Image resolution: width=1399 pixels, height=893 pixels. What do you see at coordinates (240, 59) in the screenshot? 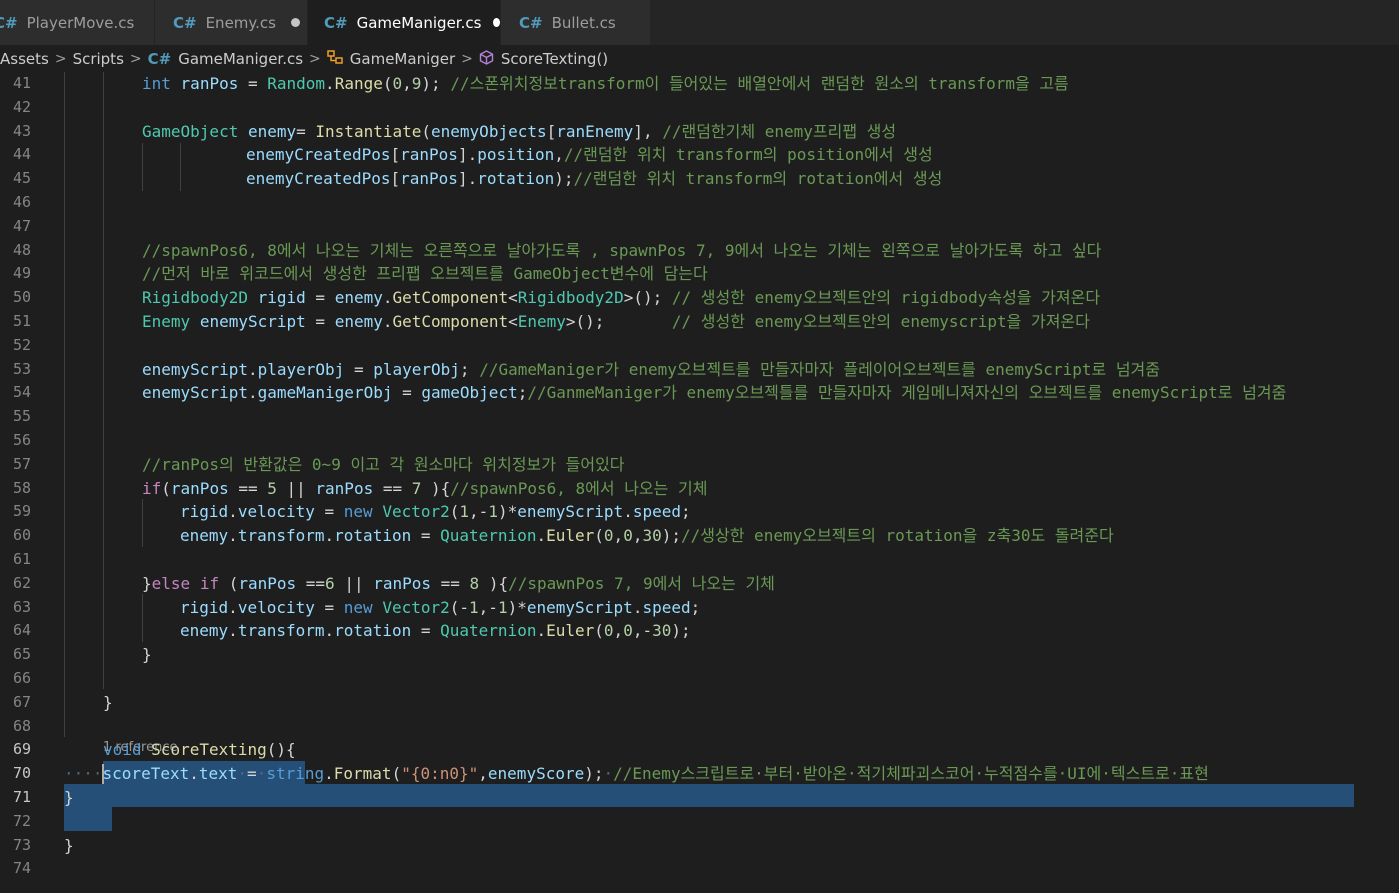
I see `breadcrumb-item: GameManiger.cs` at bounding box center [240, 59].